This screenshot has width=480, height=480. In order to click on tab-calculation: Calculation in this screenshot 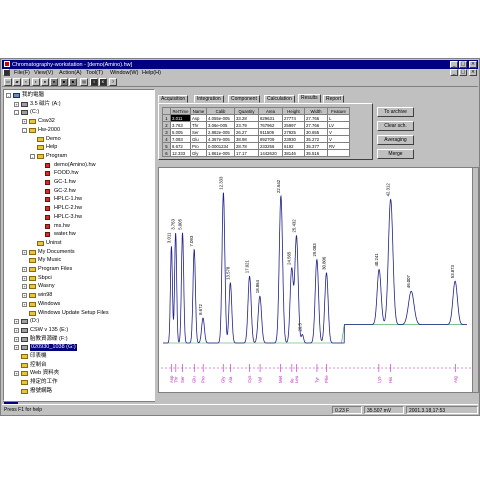, I will do `click(279, 99)`.